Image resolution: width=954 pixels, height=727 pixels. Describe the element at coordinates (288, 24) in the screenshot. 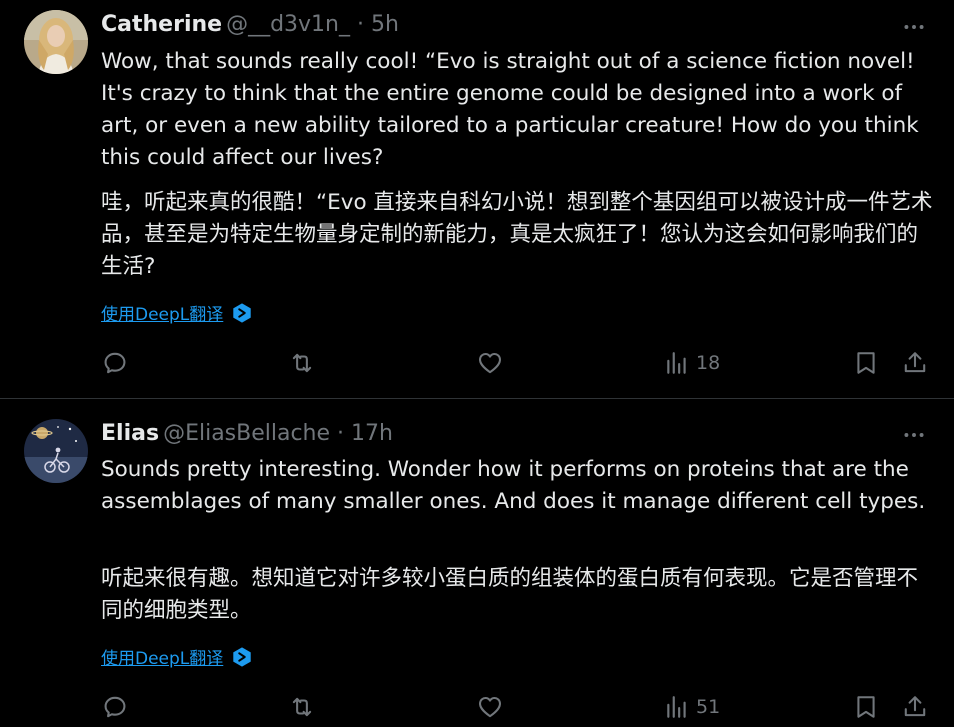

I see `user-handle: @__d3v1n_` at that location.